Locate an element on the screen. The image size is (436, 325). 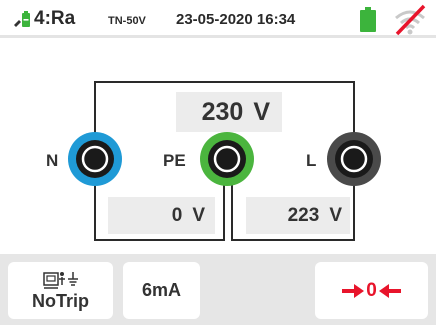
zero-label: 0 is located at coordinates (371, 290).